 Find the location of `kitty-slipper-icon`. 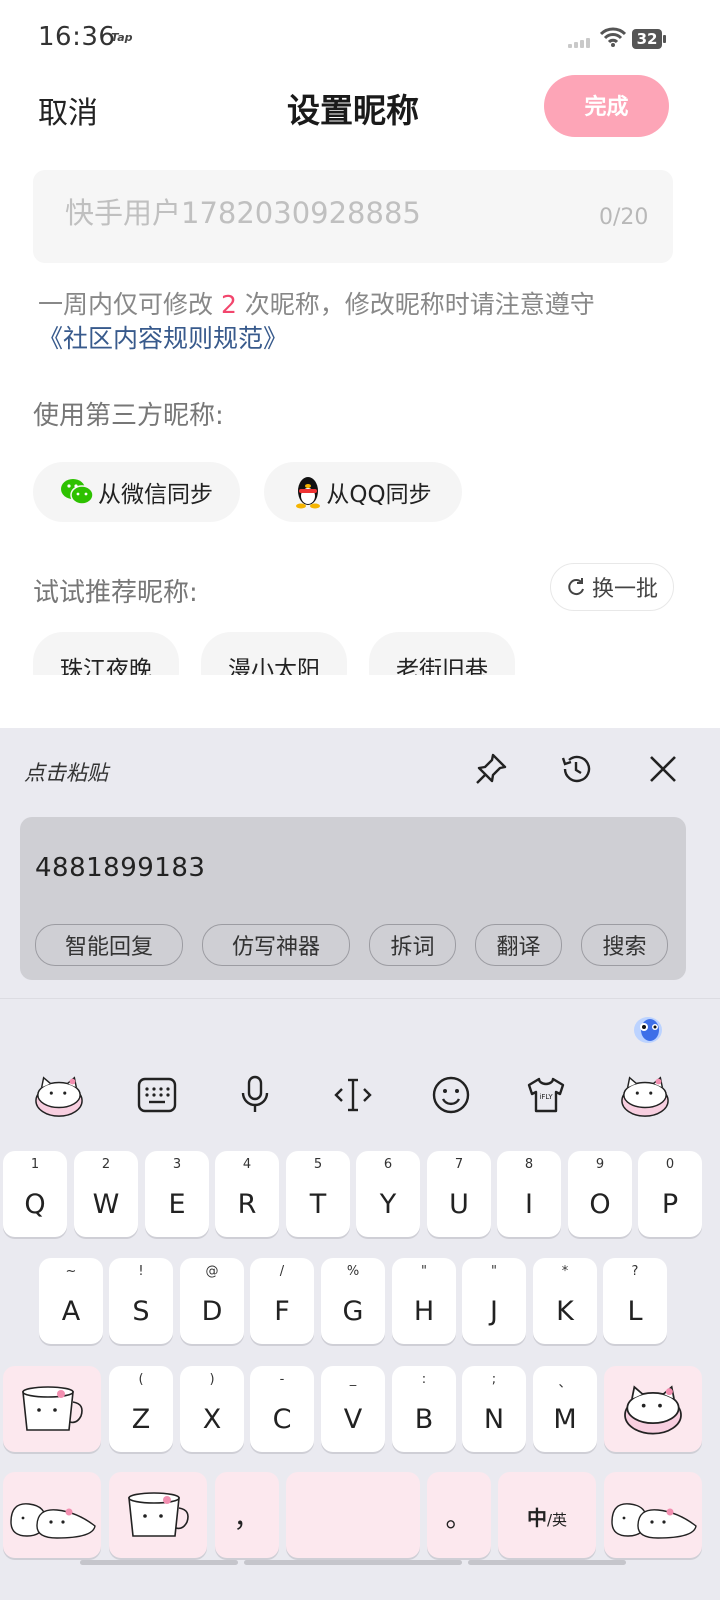

kitty-slipper-icon is located at coordinates (654, 1521).